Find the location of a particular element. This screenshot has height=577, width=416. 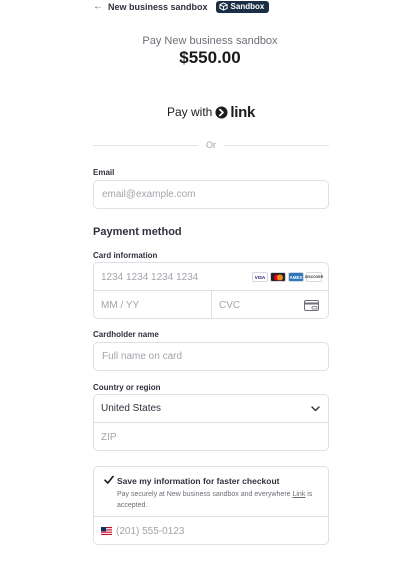

phone-input is located at coordinates (211, 531).